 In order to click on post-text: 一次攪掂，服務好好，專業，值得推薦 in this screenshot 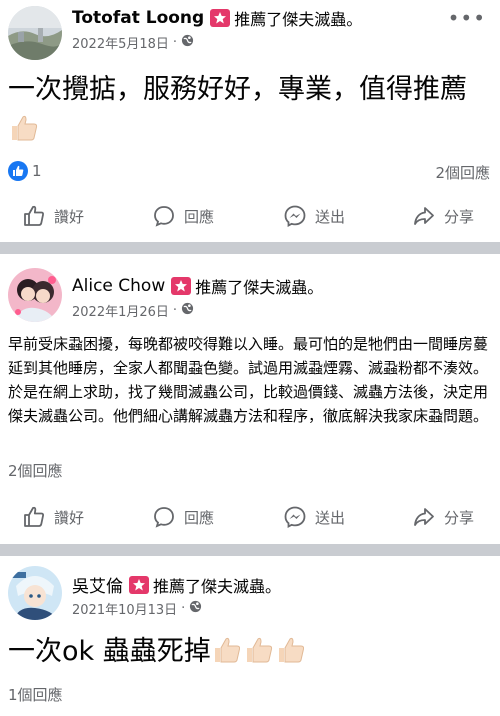, I will do `click(252, 110)`.